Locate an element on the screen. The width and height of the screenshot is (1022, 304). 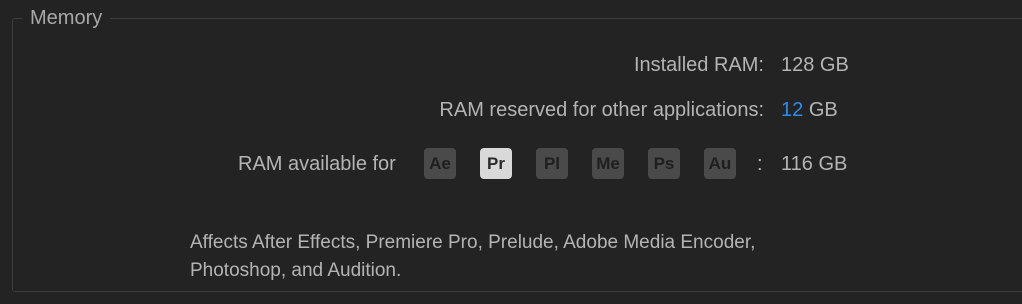
app-badge-premiere-pro: Pr is located at coordinates (496, 163).